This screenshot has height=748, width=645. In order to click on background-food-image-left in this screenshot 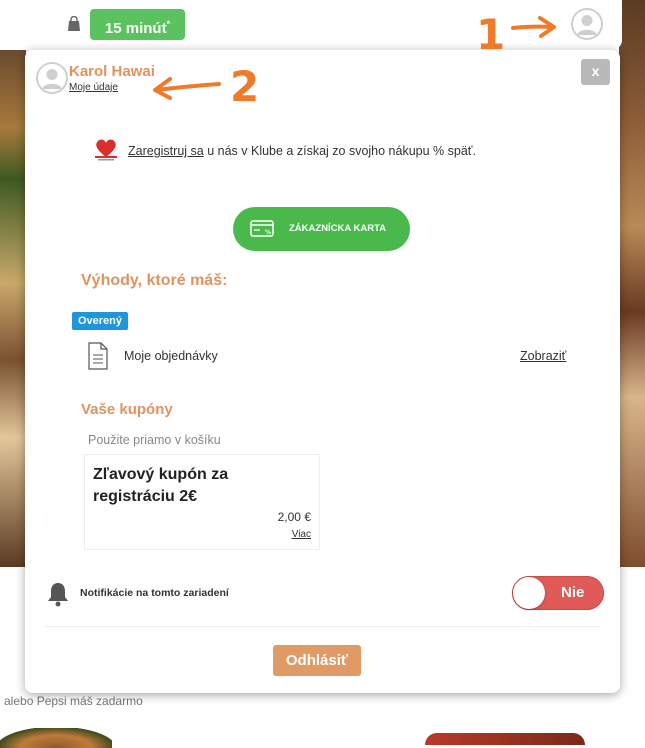, I will do `click(13, 308)`.